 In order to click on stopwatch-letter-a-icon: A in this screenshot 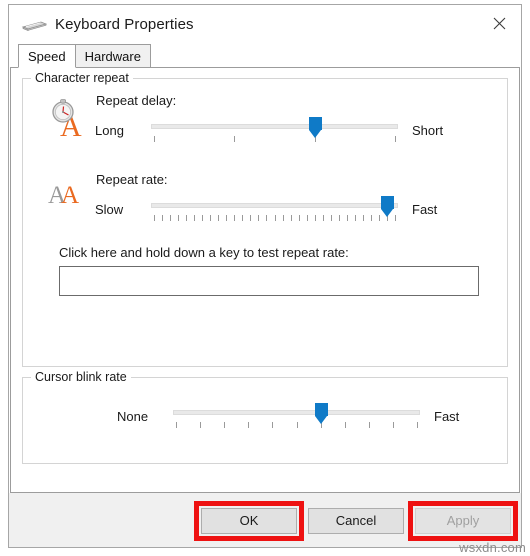, I will do `click(69, 116)`.